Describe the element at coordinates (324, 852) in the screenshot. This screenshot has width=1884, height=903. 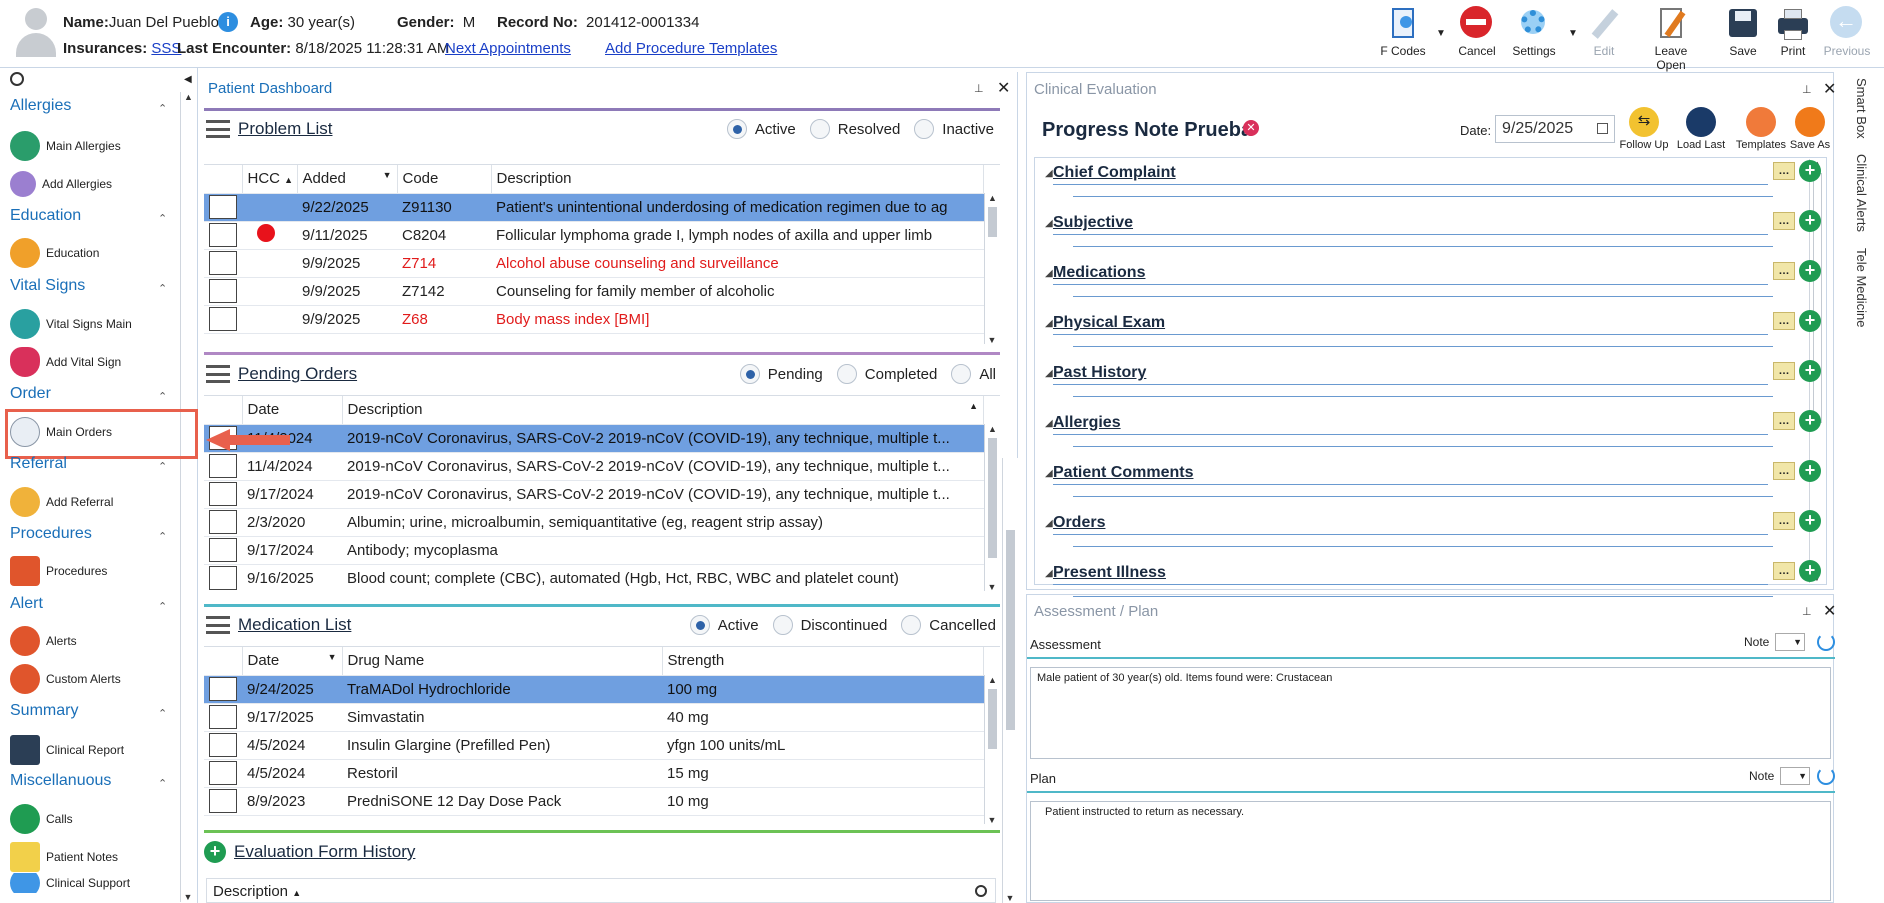
I see `evaluation-history-title: Evaluation Form History` at that location.